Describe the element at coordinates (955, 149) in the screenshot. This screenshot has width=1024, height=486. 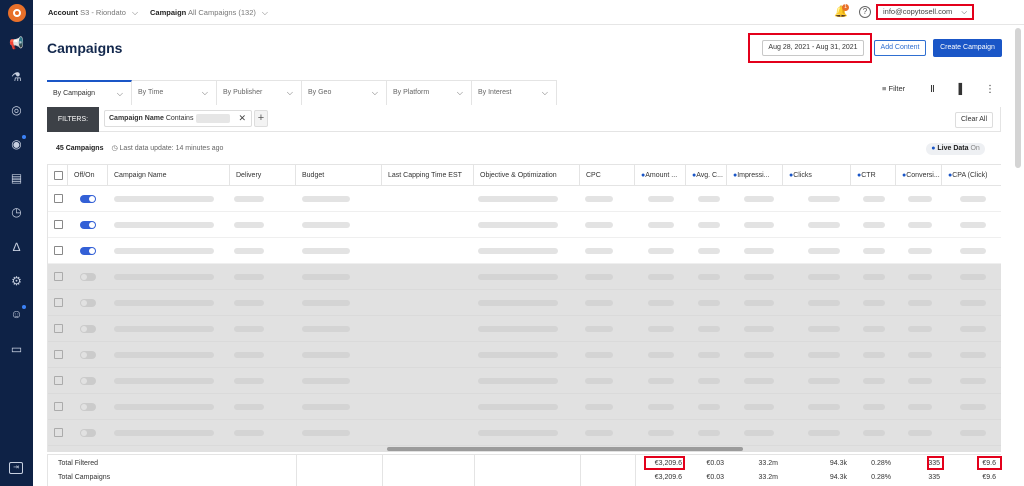
I see `live-data-toggle: ● Live Data On` at that location.